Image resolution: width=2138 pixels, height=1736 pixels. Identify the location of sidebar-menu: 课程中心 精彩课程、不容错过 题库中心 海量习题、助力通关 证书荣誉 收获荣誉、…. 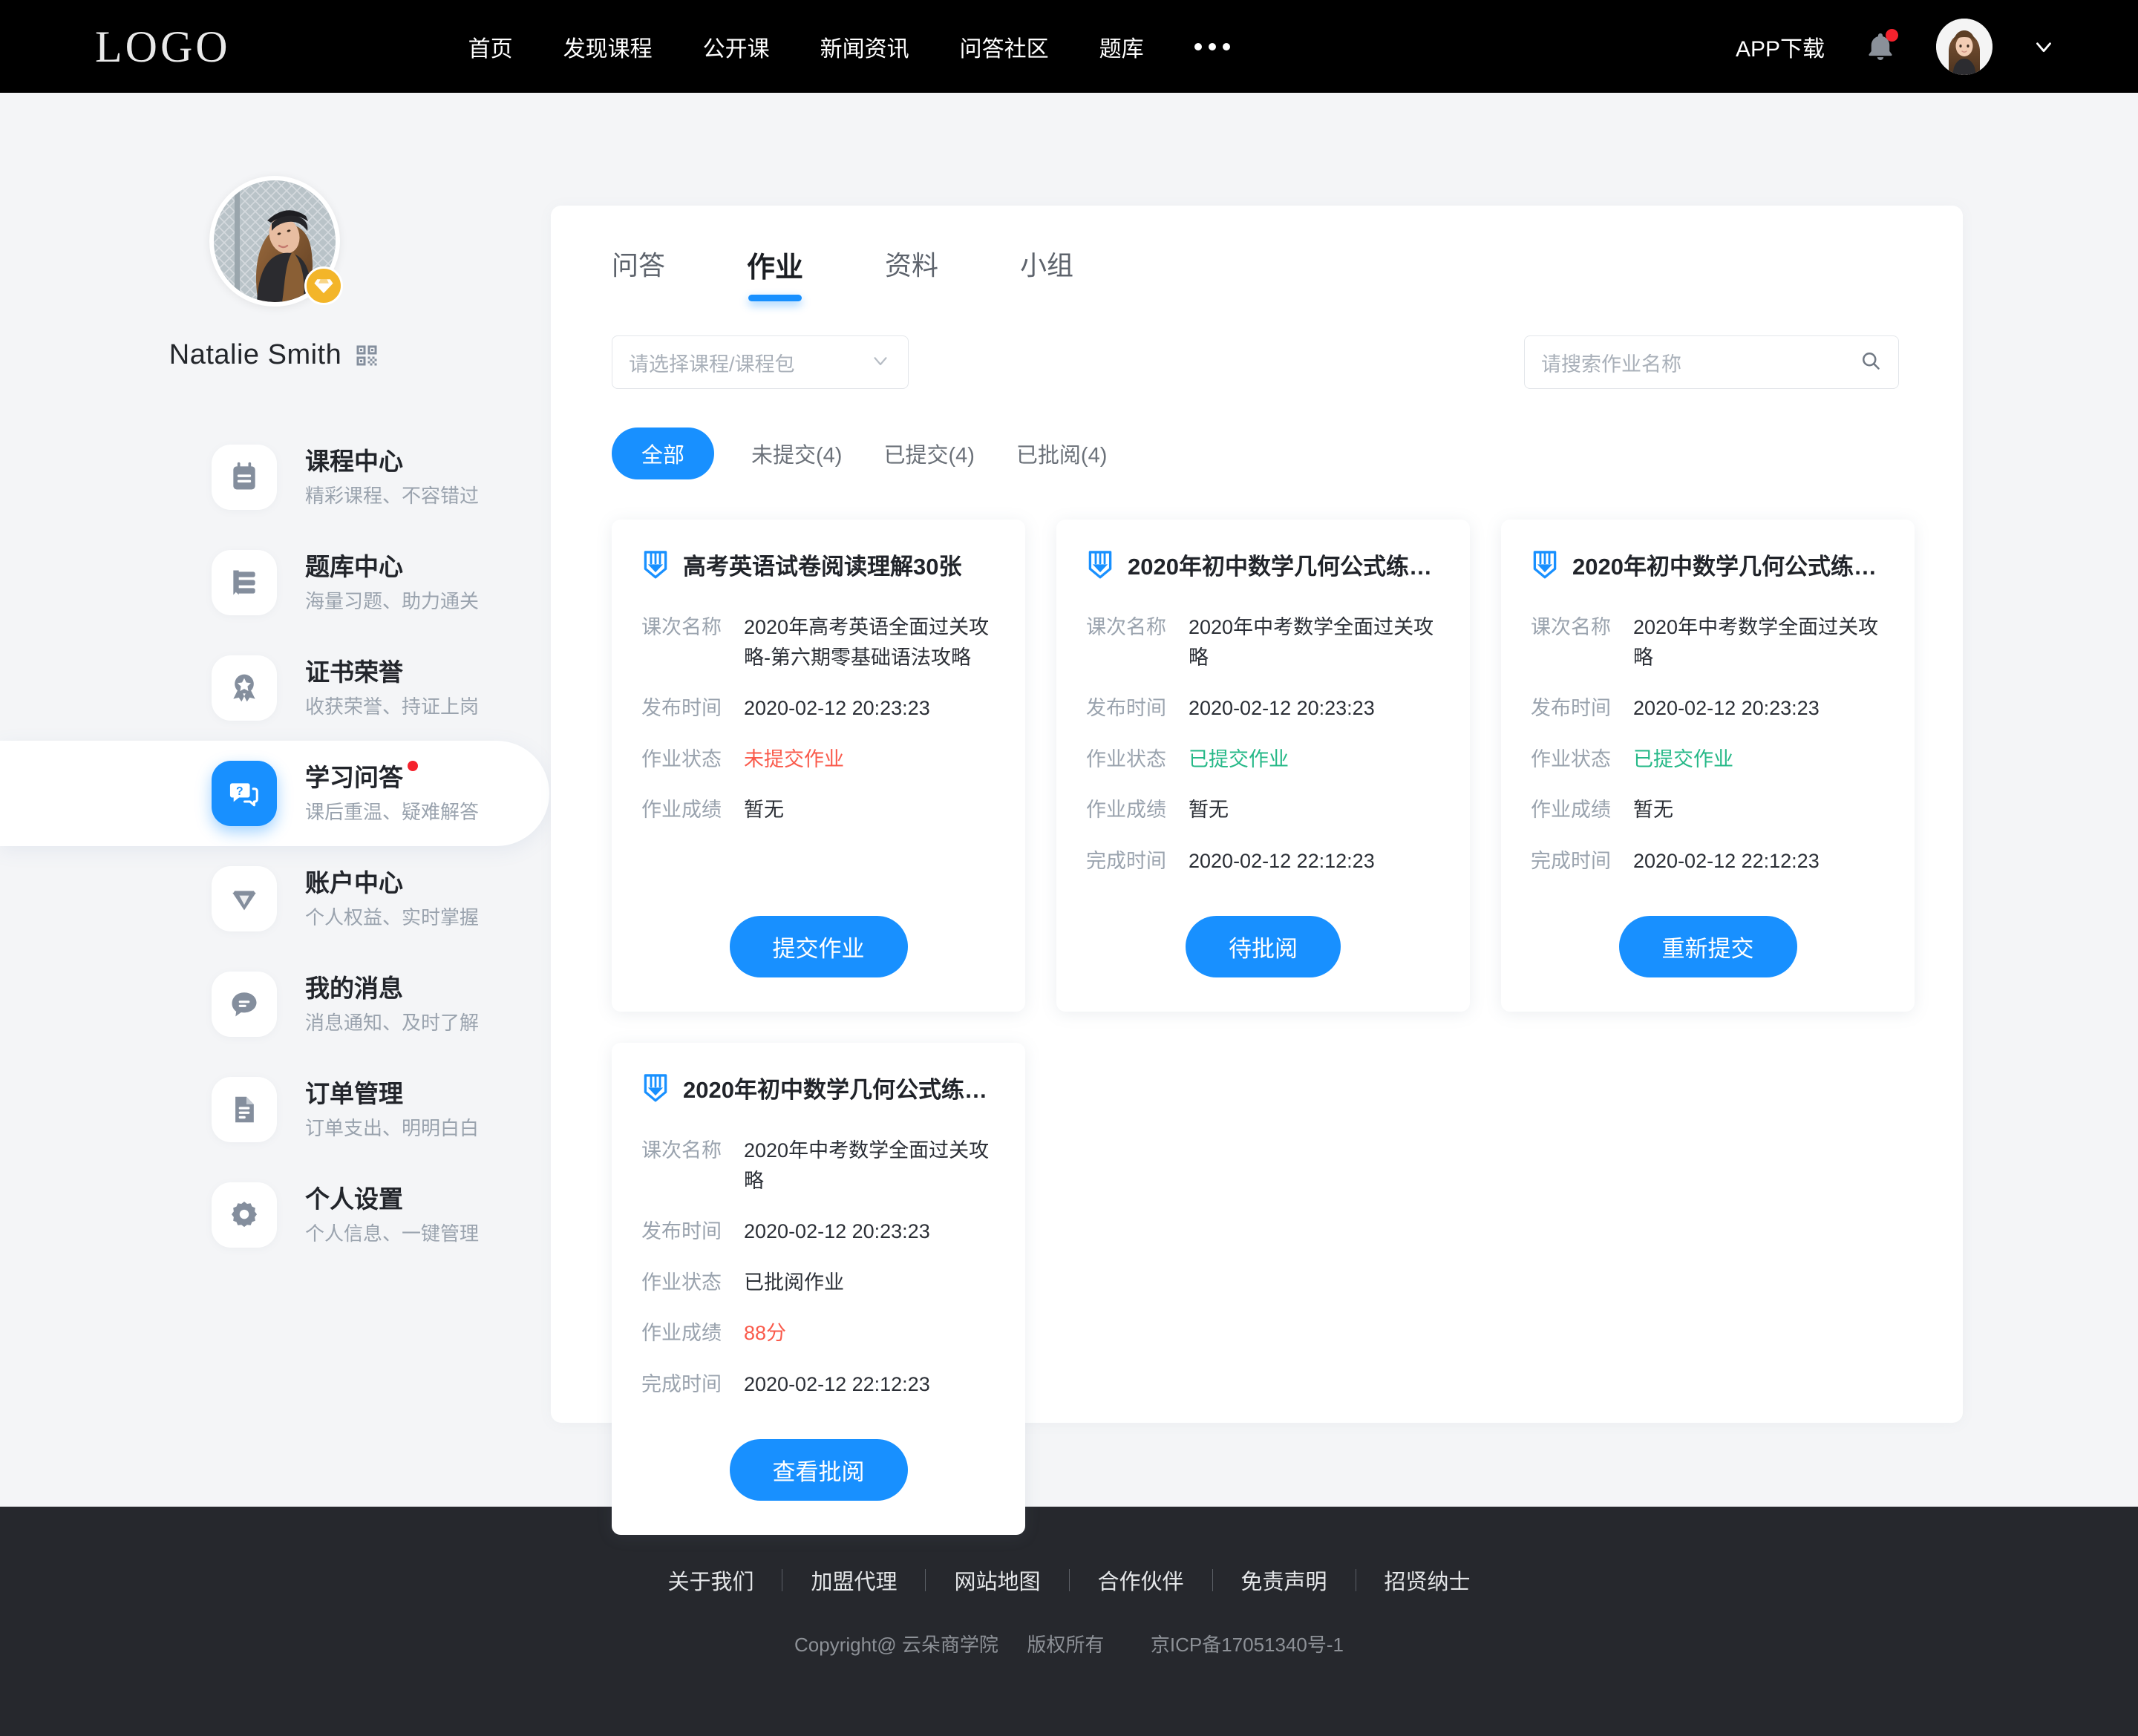
(274, 846).